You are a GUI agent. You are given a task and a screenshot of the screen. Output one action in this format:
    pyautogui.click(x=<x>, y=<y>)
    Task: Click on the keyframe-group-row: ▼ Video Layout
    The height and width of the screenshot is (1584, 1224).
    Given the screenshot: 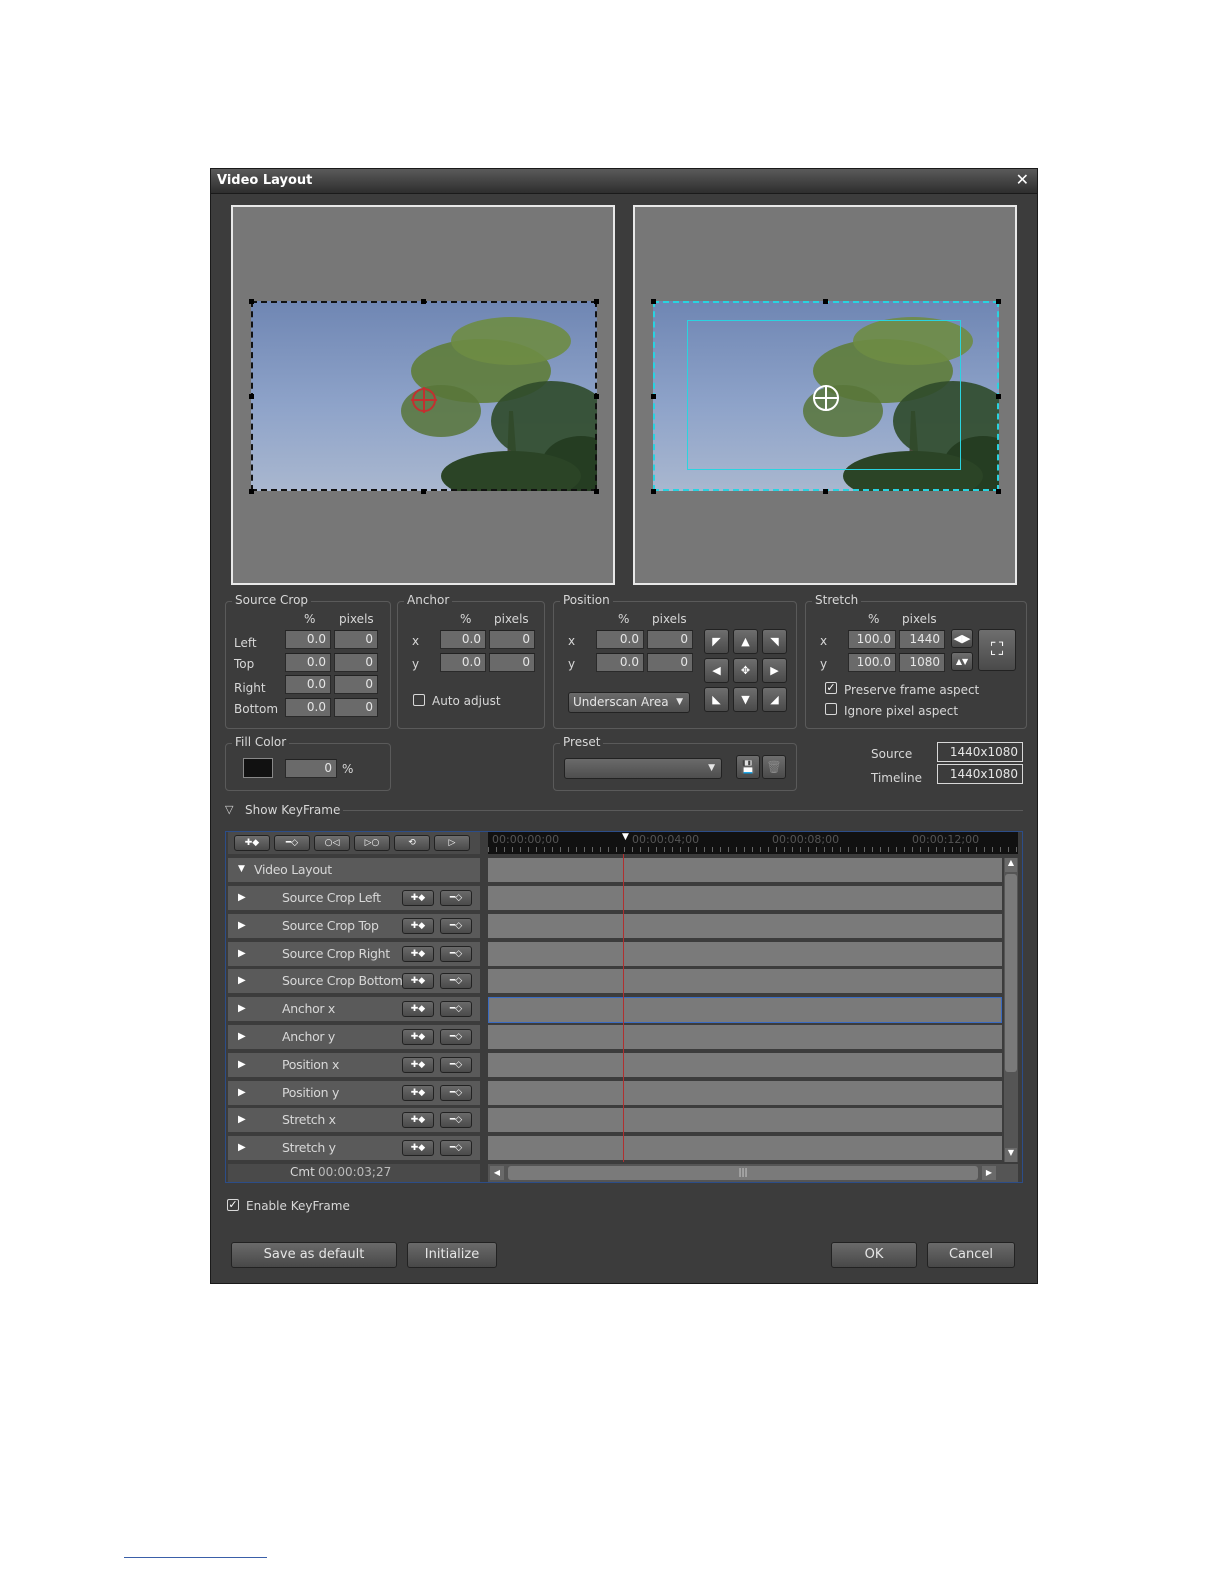 What is the action you would take?
    pyautogui.click(x=354, y=871)
    